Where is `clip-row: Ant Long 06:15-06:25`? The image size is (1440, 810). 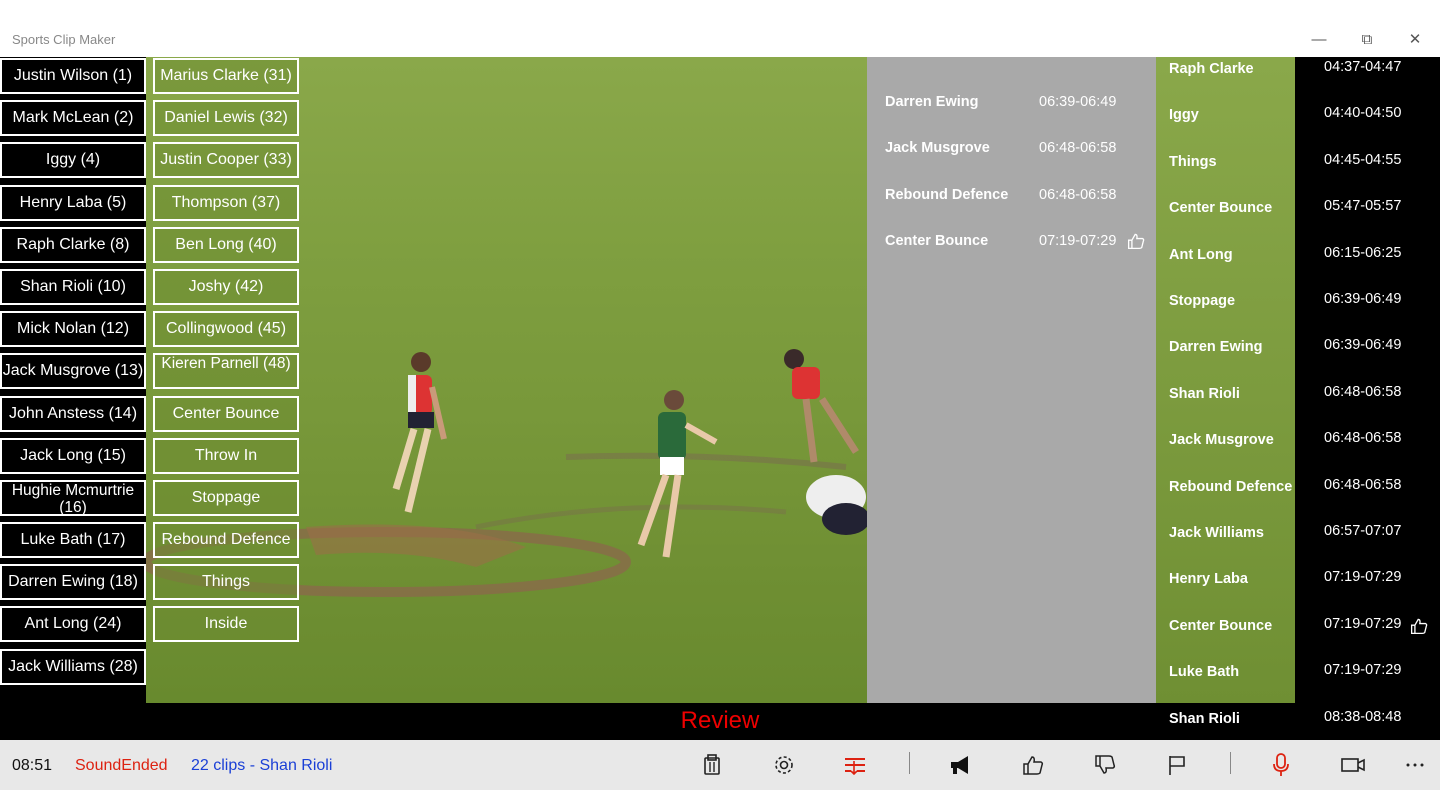
clip-row: Ant Long 06:15-06:25 is located at coordinates (1298, 260).